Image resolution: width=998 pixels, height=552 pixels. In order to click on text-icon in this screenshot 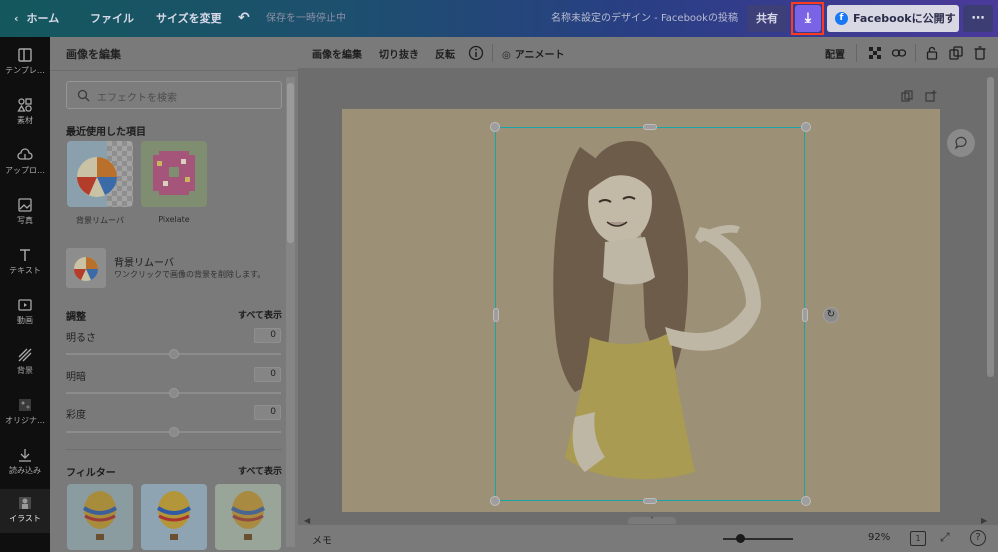, I will do `click(25, 255)`.